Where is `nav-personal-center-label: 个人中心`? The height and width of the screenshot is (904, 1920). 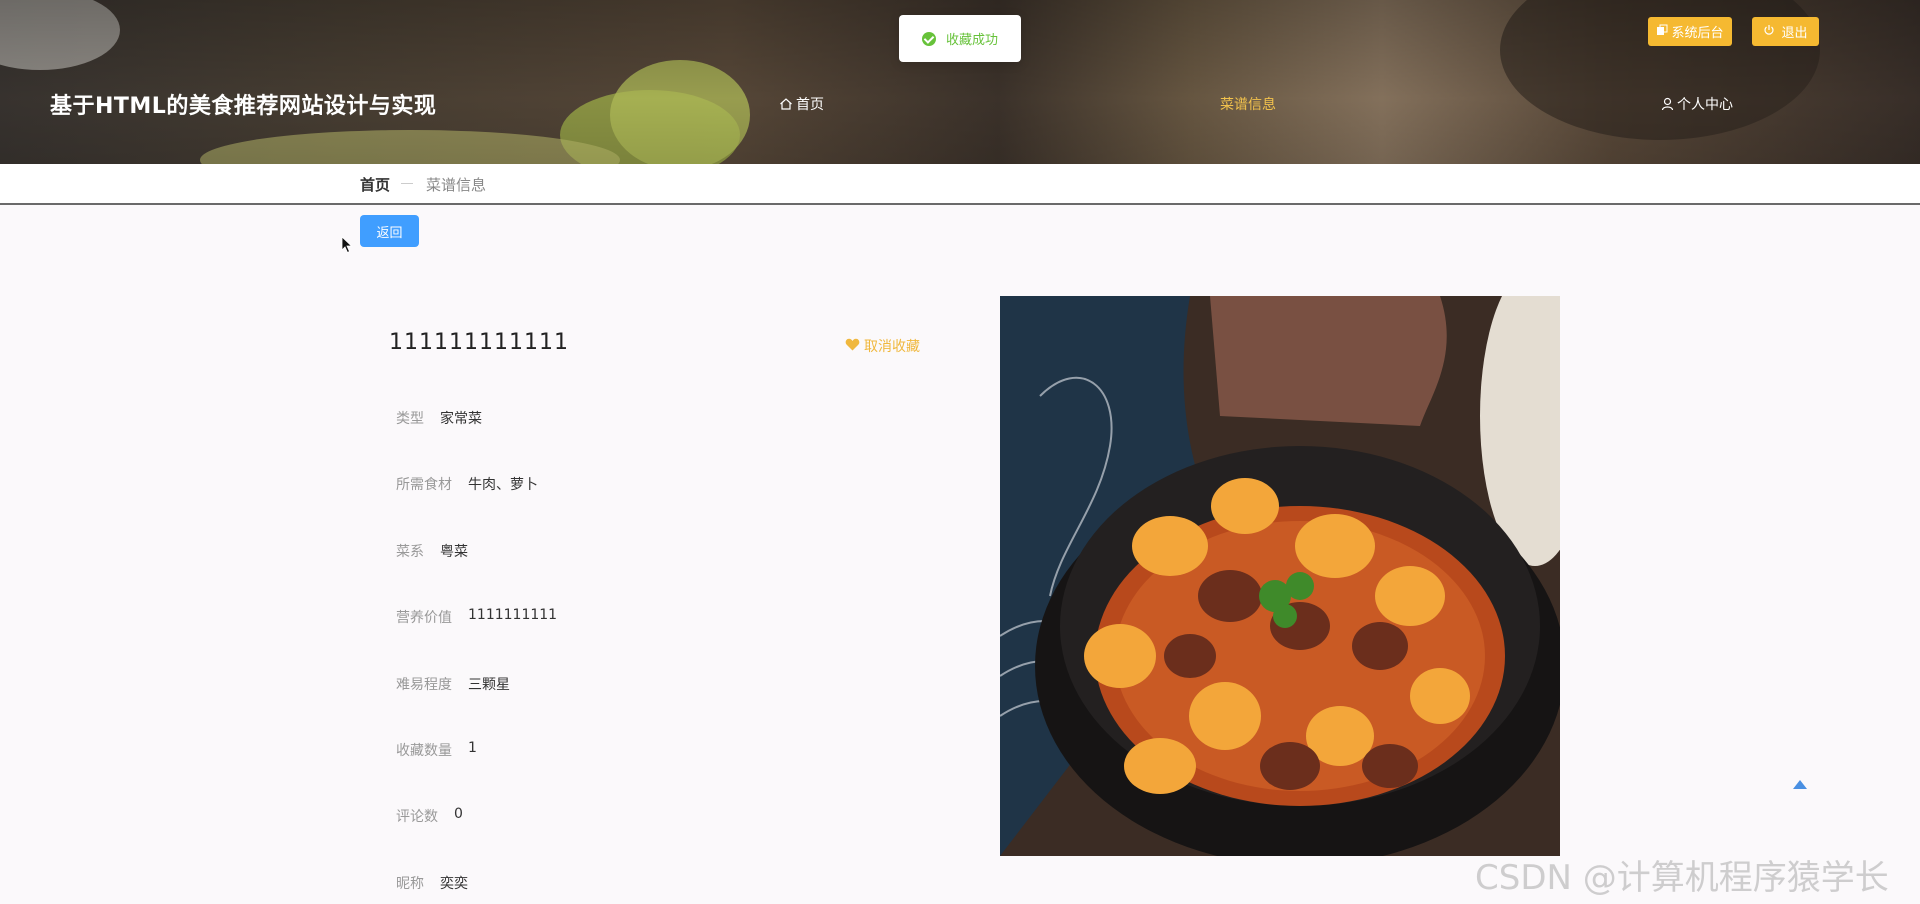
nav-personal-center-label: 个人中心 is located at coordinates (1705, 105).